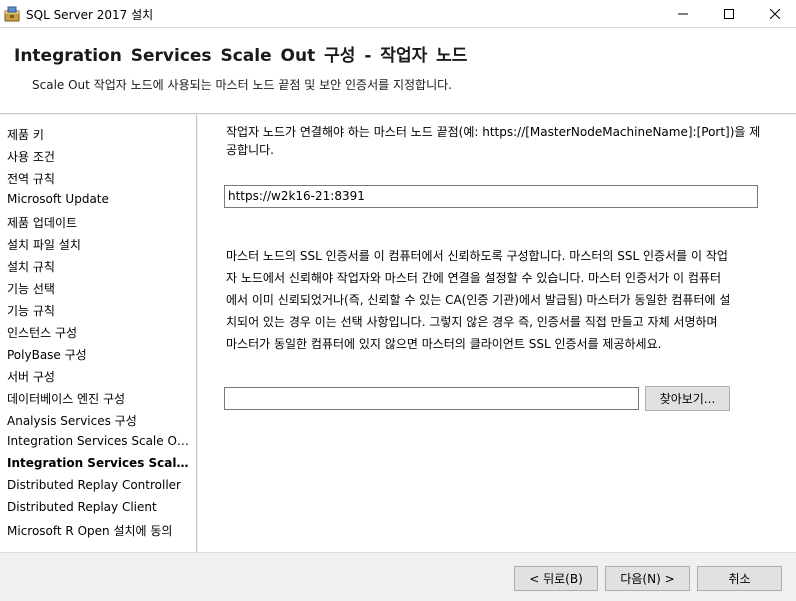 This screenshot has height=601, width=796. I want to click on sidebar-item-instance-configuration: 인스턴스 구성, so click(100, 332).